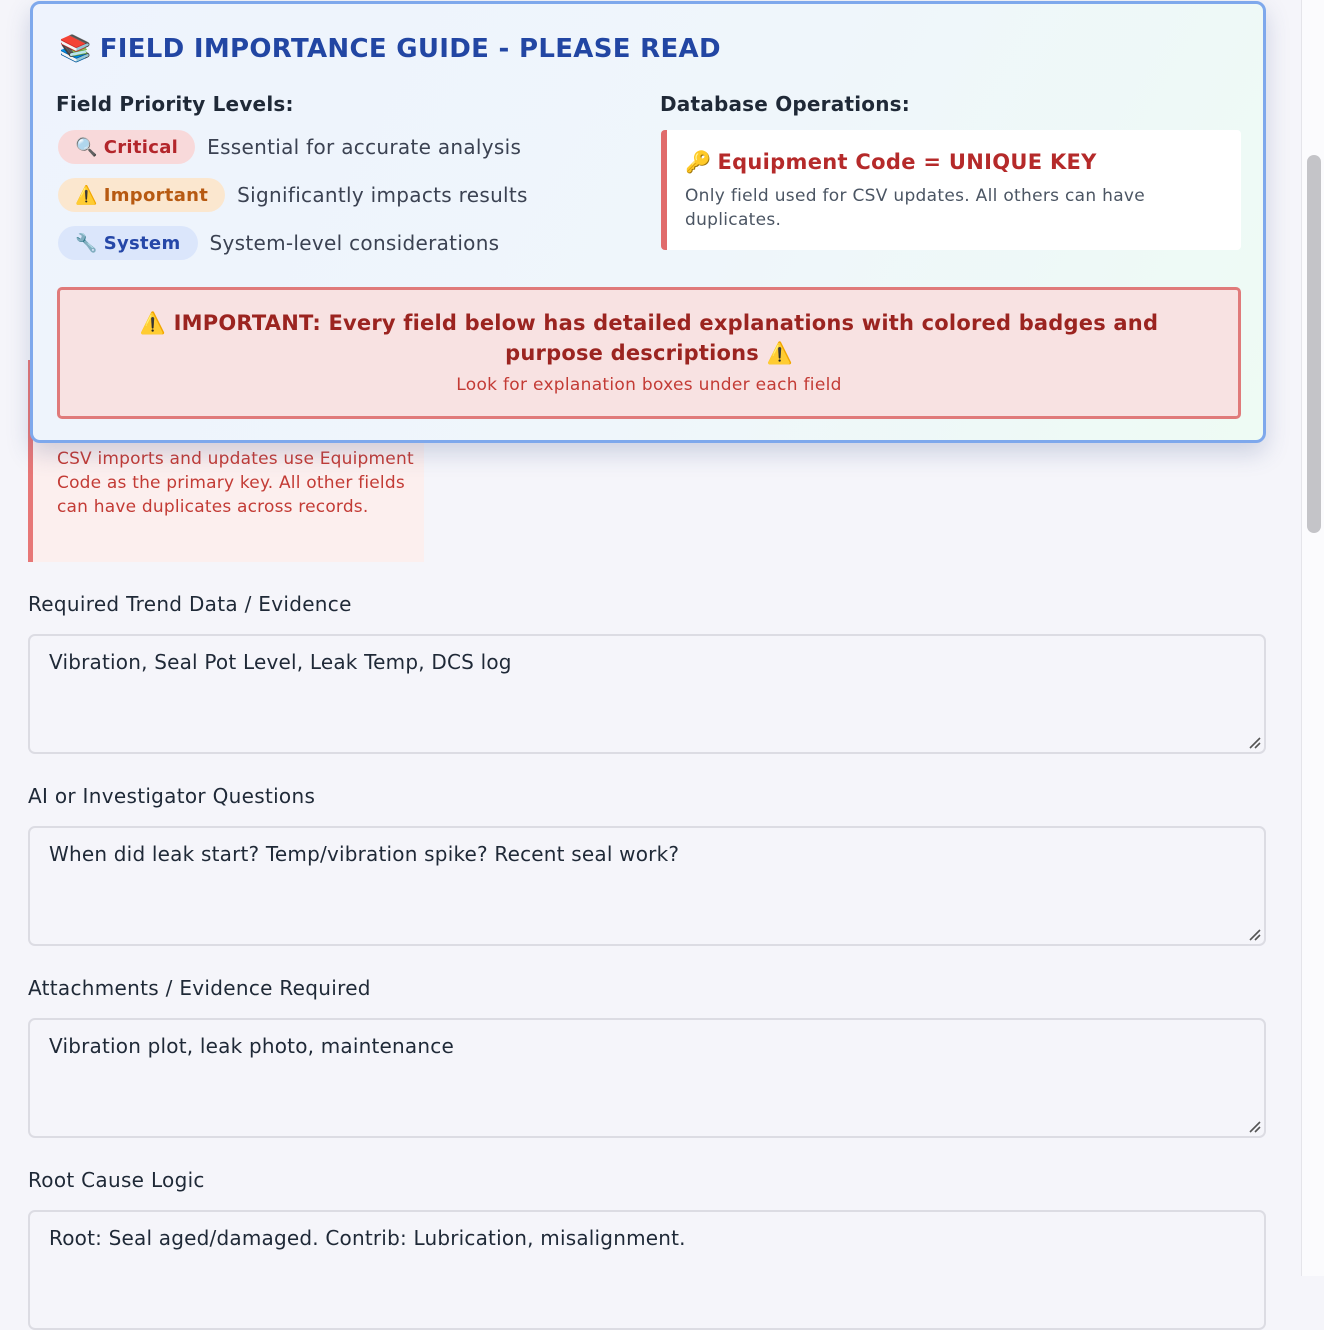 This screenshot has width=1324, height=1330. What do you see at coordinates (698, 162) in the screenshot?
I see `key-icon: 🔑` at bounding box center [698, 162].